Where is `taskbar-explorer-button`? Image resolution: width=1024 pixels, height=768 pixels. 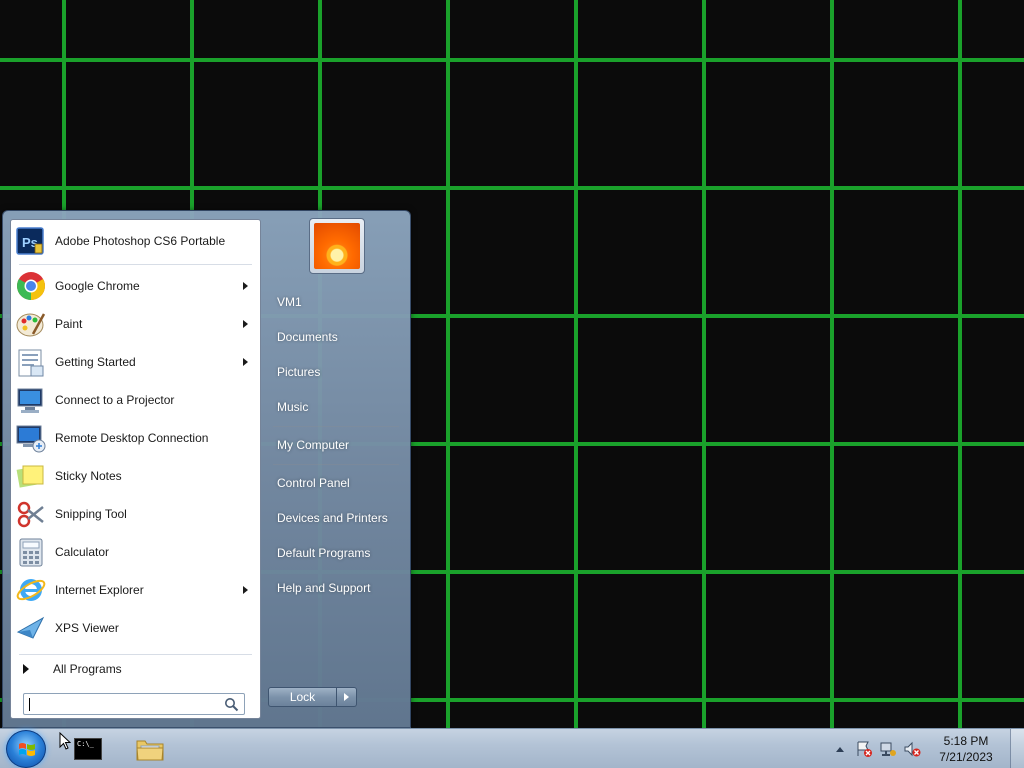 taskbar-explorer-button is located at coordinates (150, 749).